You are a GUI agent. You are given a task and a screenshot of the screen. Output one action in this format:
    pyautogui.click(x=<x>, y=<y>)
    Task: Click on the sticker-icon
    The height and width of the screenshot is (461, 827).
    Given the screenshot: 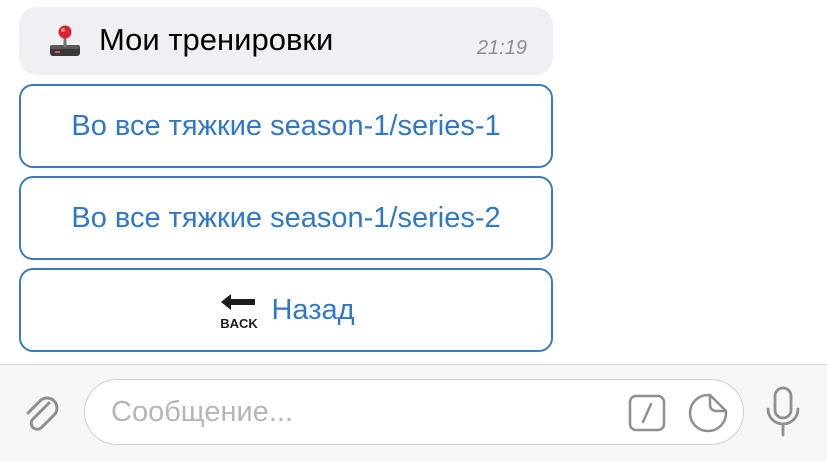 What is the action you would take?
    pyautogui.click(x=708, y=413)
    